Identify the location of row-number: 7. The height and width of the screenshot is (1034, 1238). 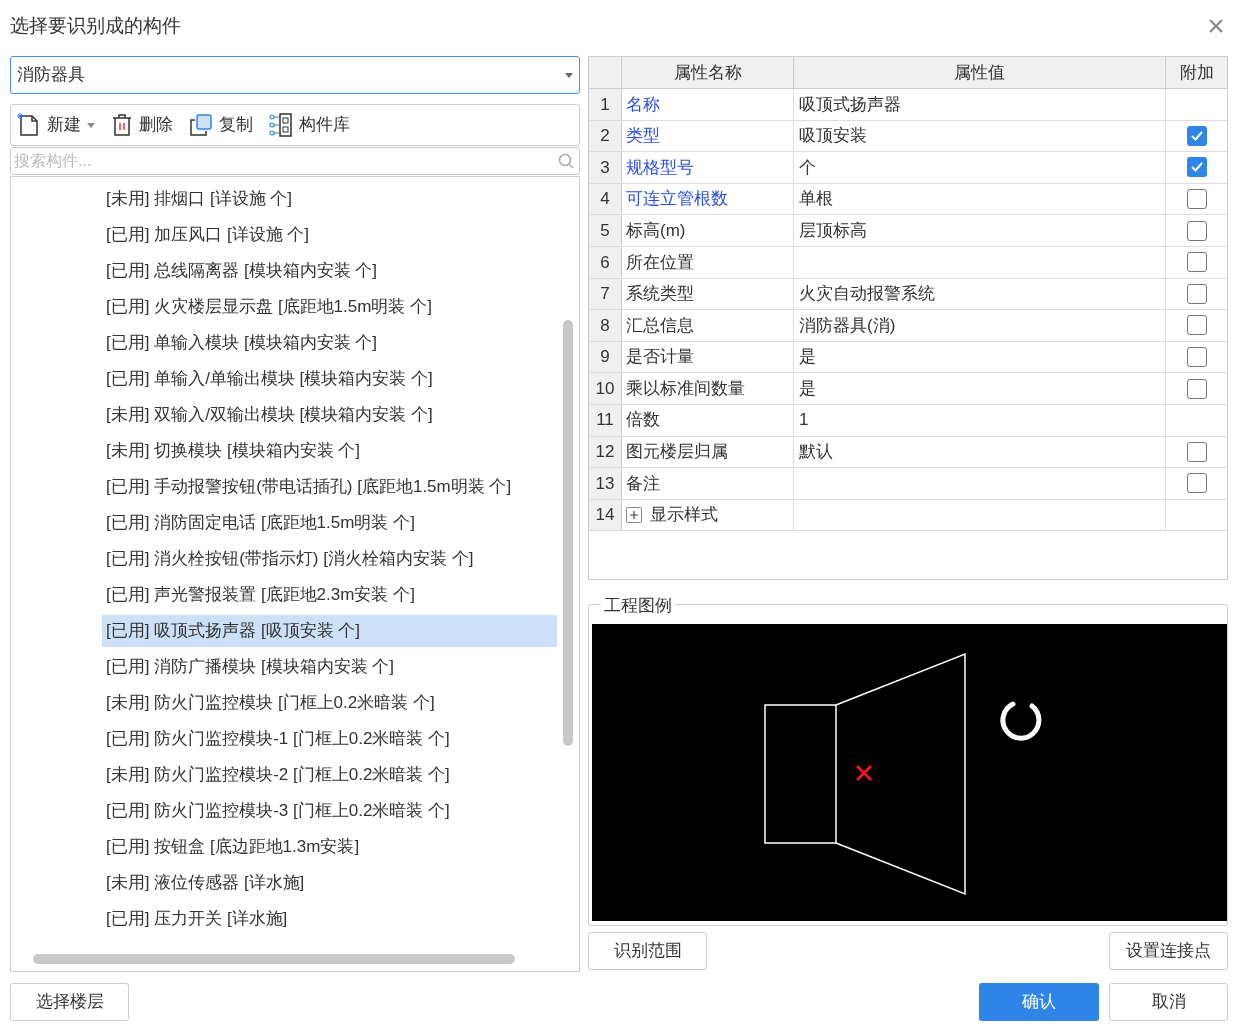
(605, 294).